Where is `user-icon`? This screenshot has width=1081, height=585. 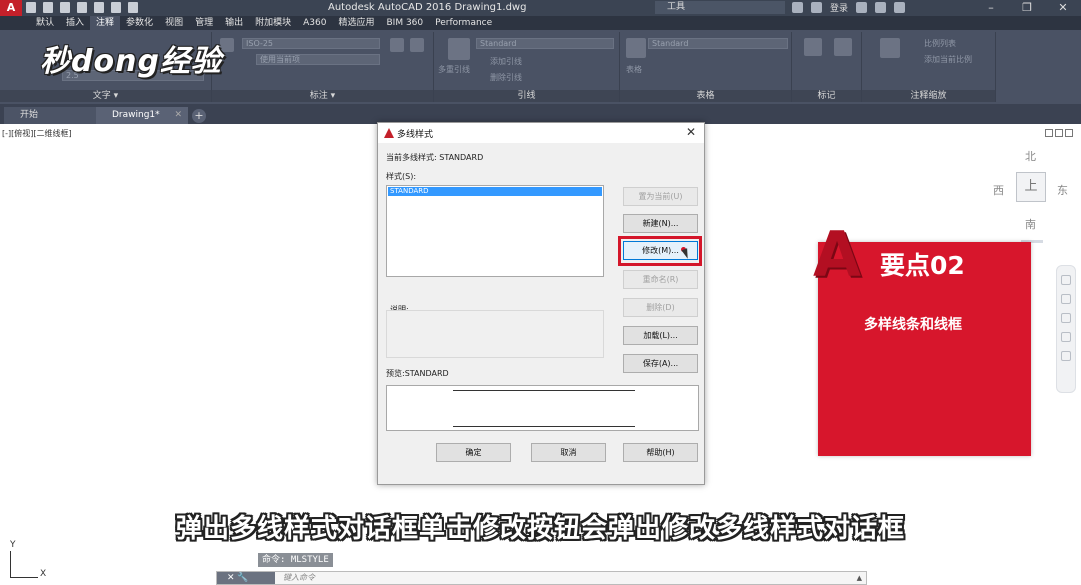 user-icon is located at coordinates (816, 7).